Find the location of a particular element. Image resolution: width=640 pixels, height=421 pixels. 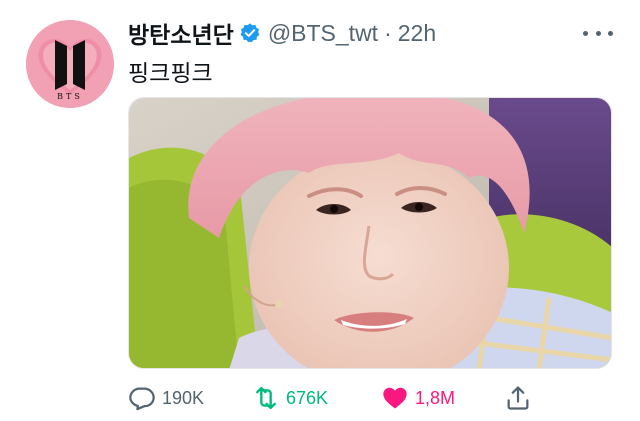

reply-button: 190K is located at coordinates (166, 398).